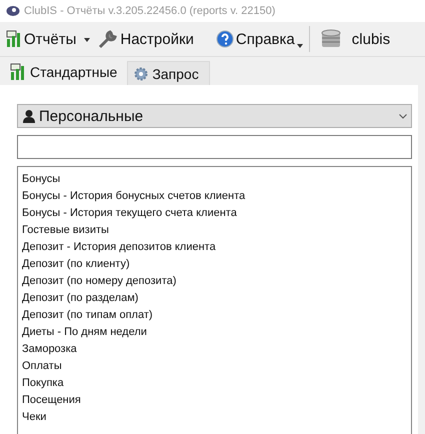 The image size is (425, 434). Describe the element at coordinates (214, 196) in the screenshot. I see `report-list-item: Бонусы - История бонусных счетов клиента` at that location.